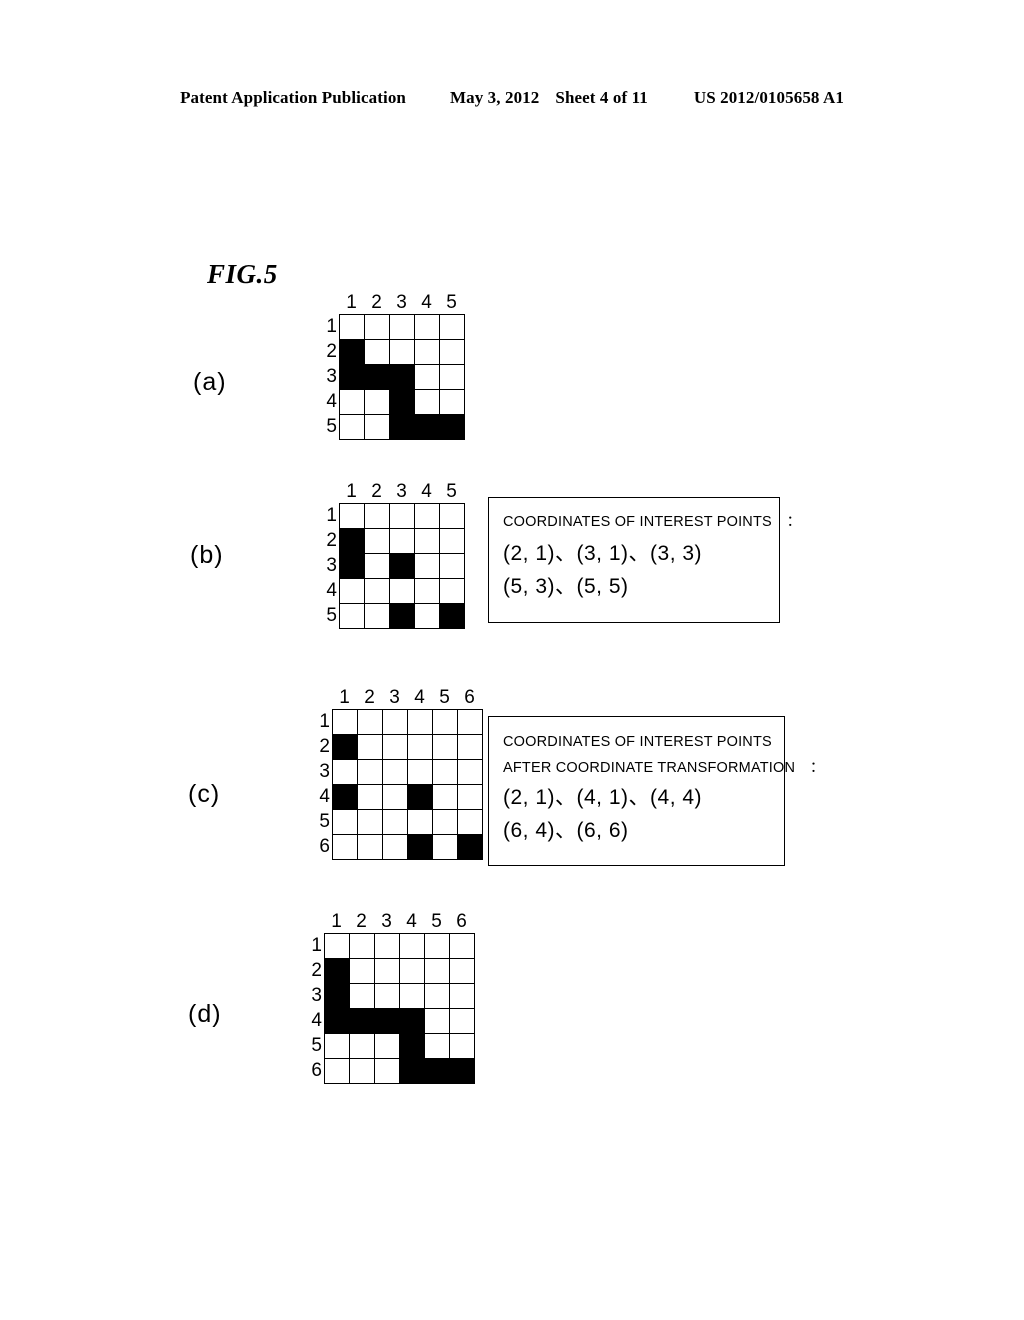 The width and height of the screenshot is (1024, 1320). Describe the element at coordinates (603, 797) in the screenshot. I see `textbox-c-coordinates-line-1: (2, 1)、(4, 1)、(4, 4)` at that location.